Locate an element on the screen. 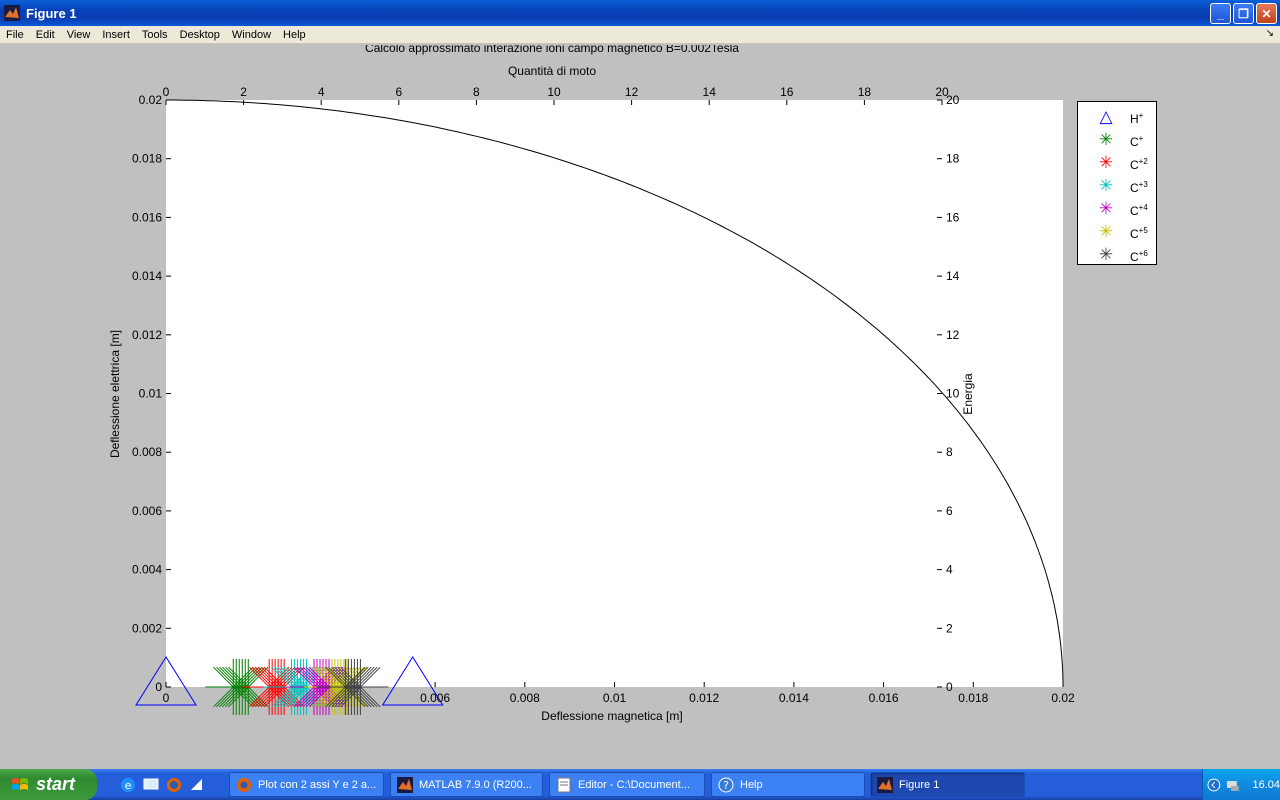 Image resolution: width=1280 pixels, height=800 pixels. x-tick-label: 0.006 is located at coordinates (435, 698).